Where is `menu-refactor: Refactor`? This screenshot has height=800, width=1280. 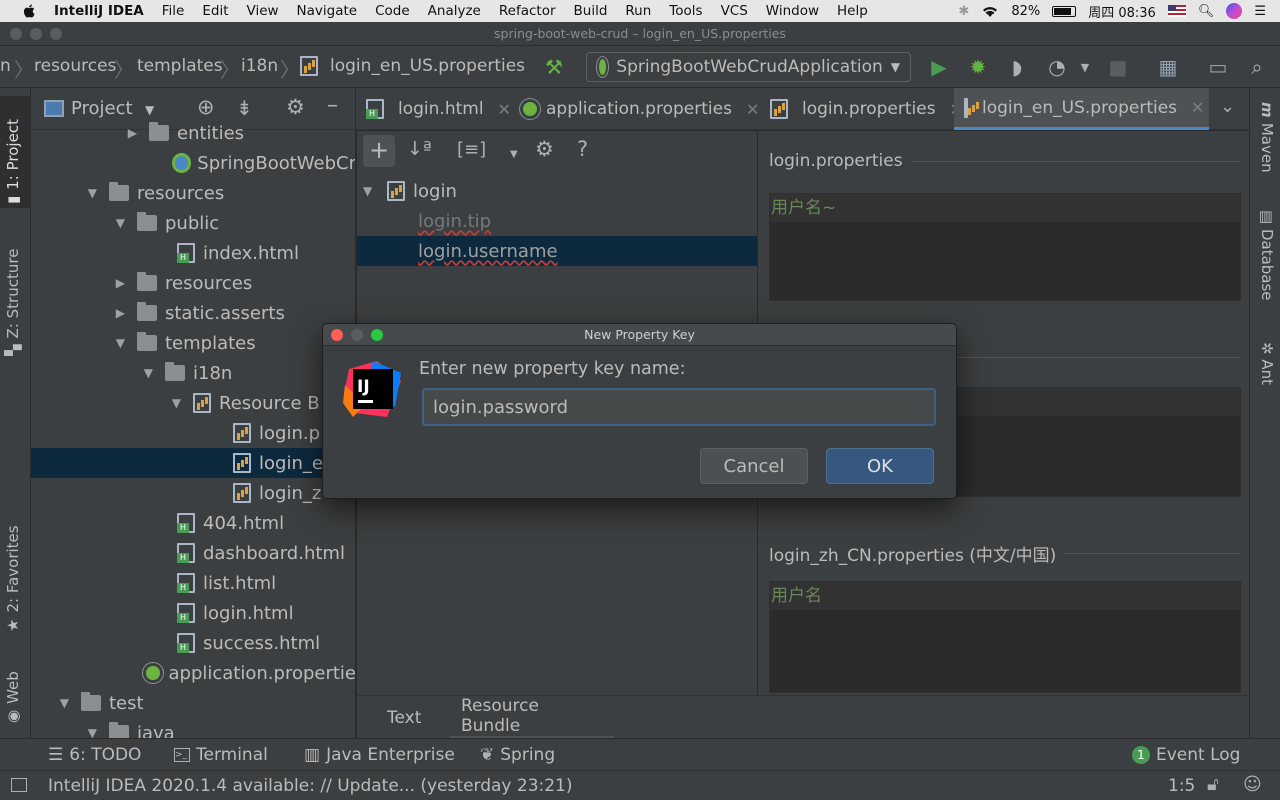 menu-refactor: Refactor is located at coordinates (527, 11).